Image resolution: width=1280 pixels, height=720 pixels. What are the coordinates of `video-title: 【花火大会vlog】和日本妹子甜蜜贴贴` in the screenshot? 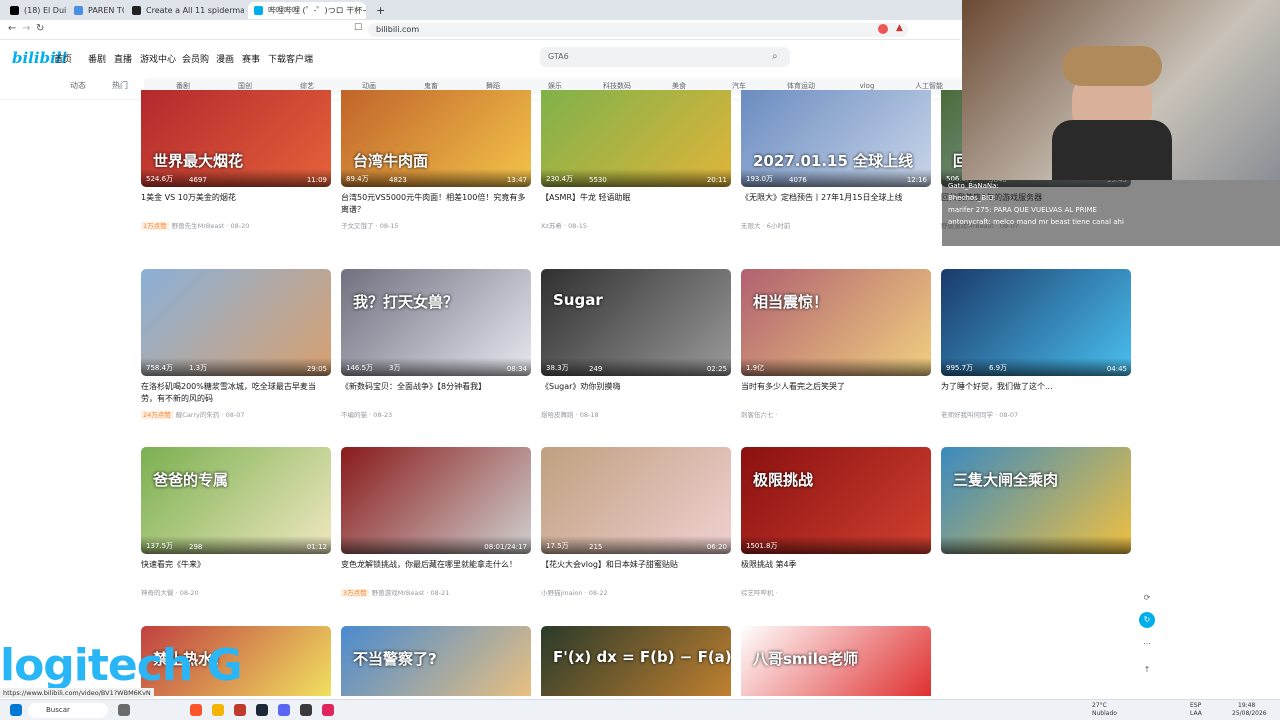 It's located at (636, 571).